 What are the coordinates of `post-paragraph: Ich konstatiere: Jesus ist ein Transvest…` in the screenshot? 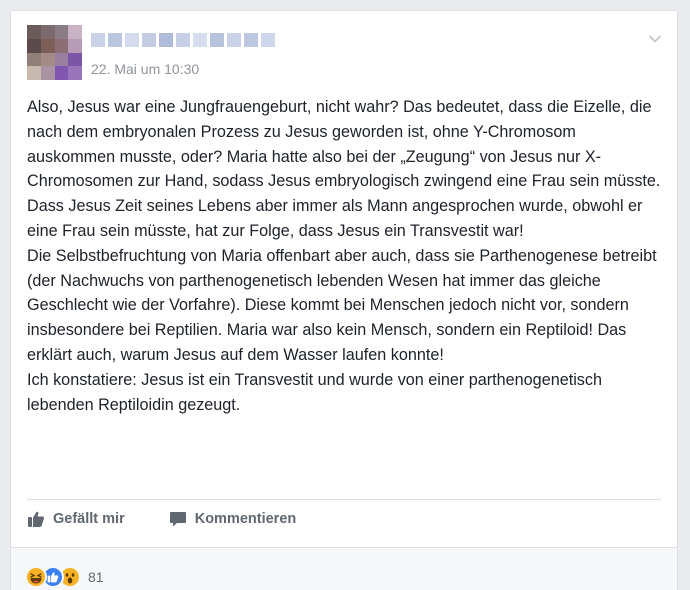 It's located at (314, 392).